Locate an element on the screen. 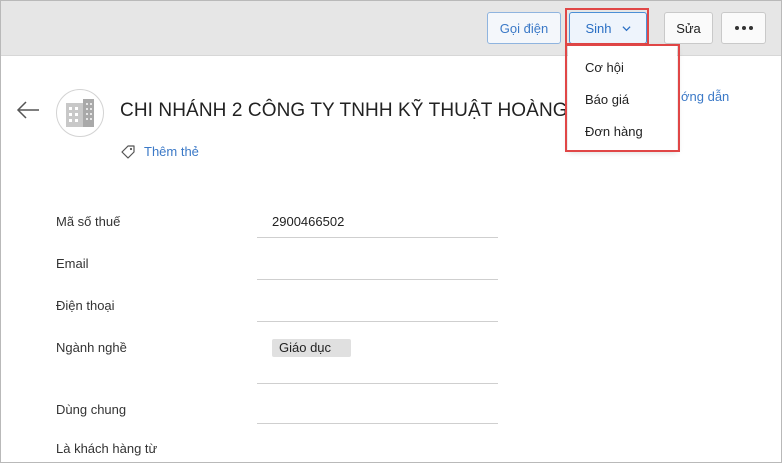  company-building-icon is located at coordinates (80, 113).